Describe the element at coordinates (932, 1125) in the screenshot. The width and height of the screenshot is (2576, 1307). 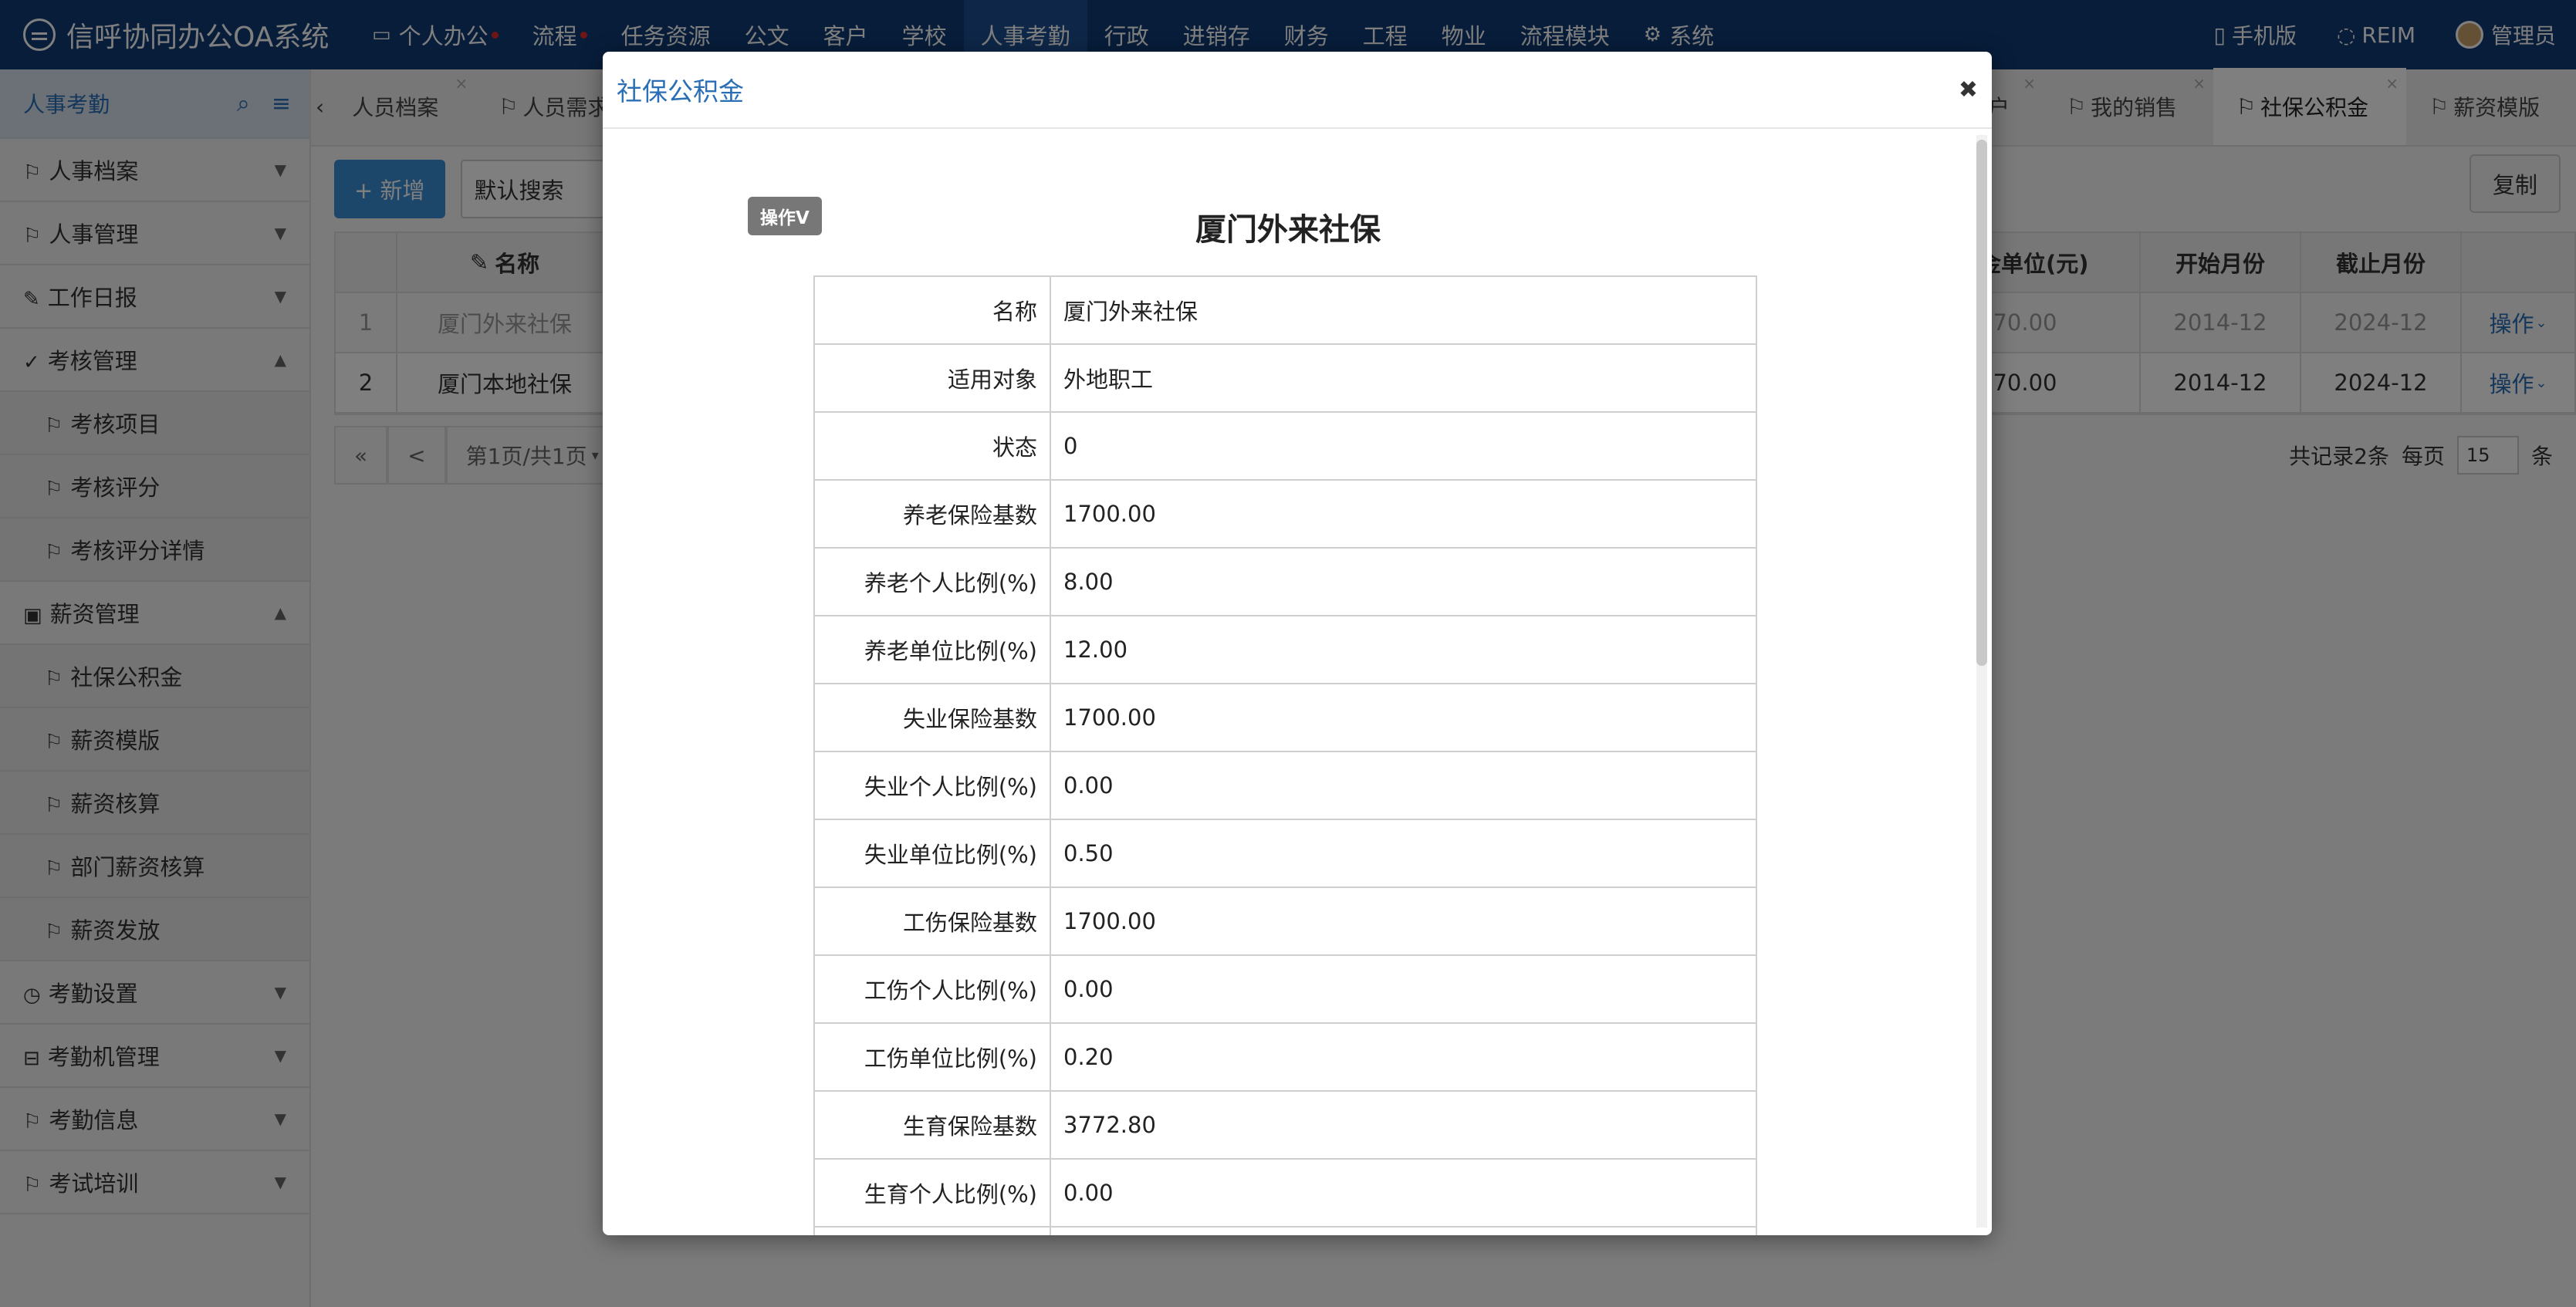
I see `field-label: 生育保险基数` at that location.